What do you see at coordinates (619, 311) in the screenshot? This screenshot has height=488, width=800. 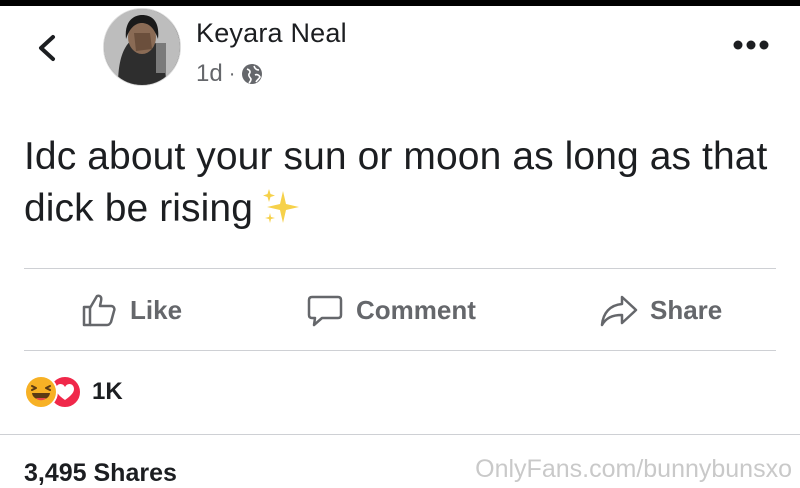 I see `share-arrow-icon` at bounding box center [619, 311].